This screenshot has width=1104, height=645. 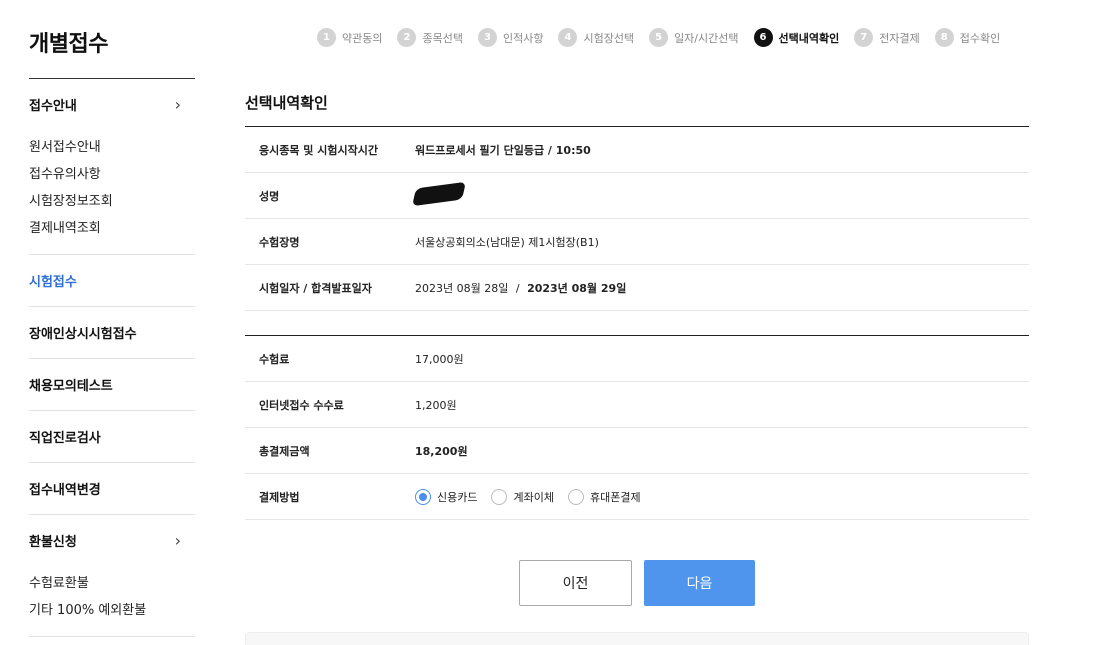 I want to click on sidebar-submenu: 원서접수안내 접수유의사항 시험장정보조회 결제내역조회, so click(x=112, y=192).